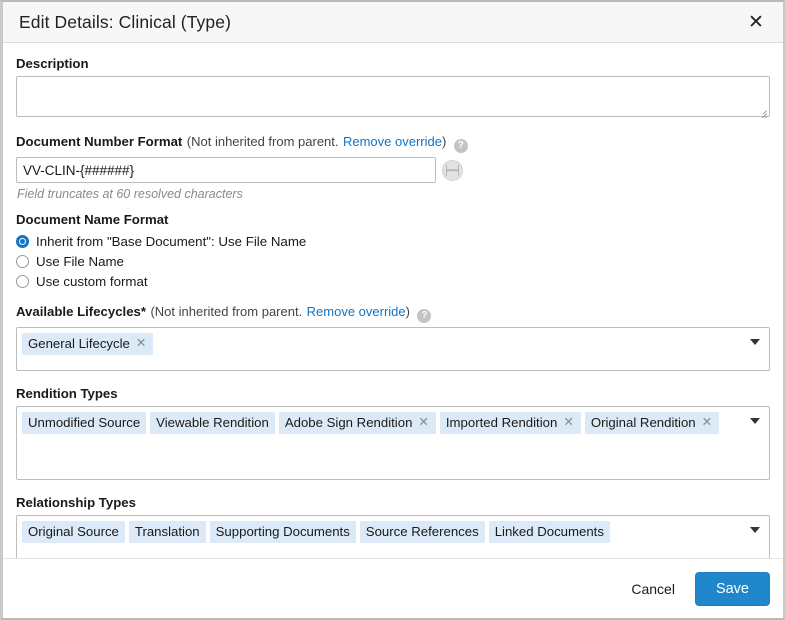 The width and height of the screenshot is (785, 620). I want to click on dnf-inherit-note-suffix: ), so click(444, 141).